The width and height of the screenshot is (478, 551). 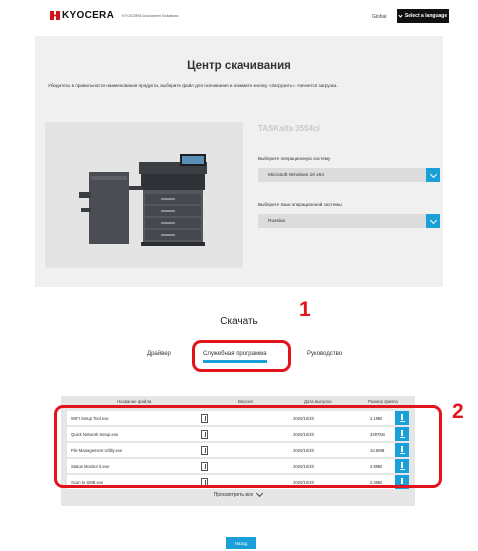 I want to click on download-section-title: Скачать, so click(x=239, y=321).